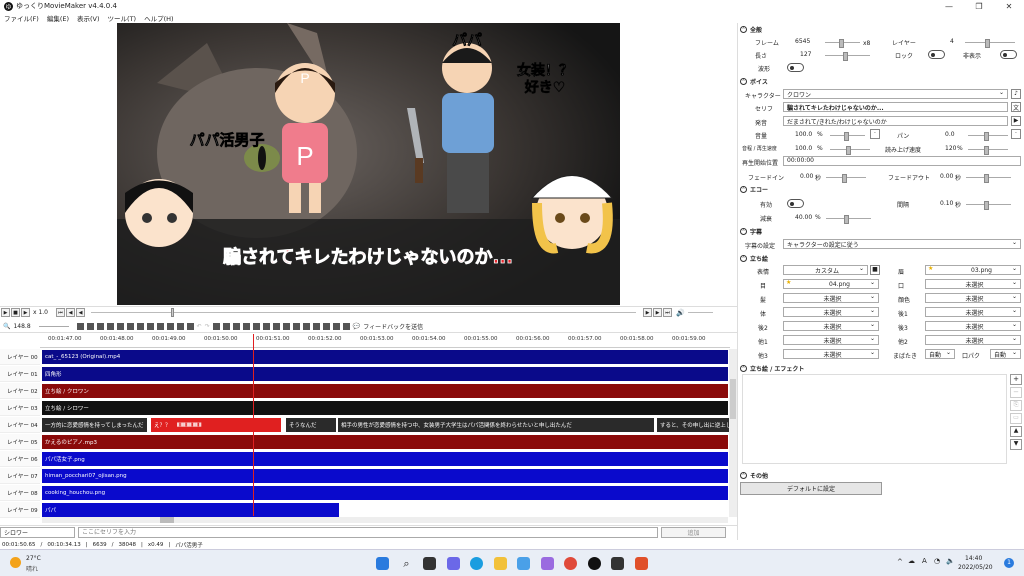 Image resolution: width=1024 pixels, height=576 pixels. What do you see at coordinates (286, 326) in the screenshot?
I see `move-icon` at bounding box center [286, 326].